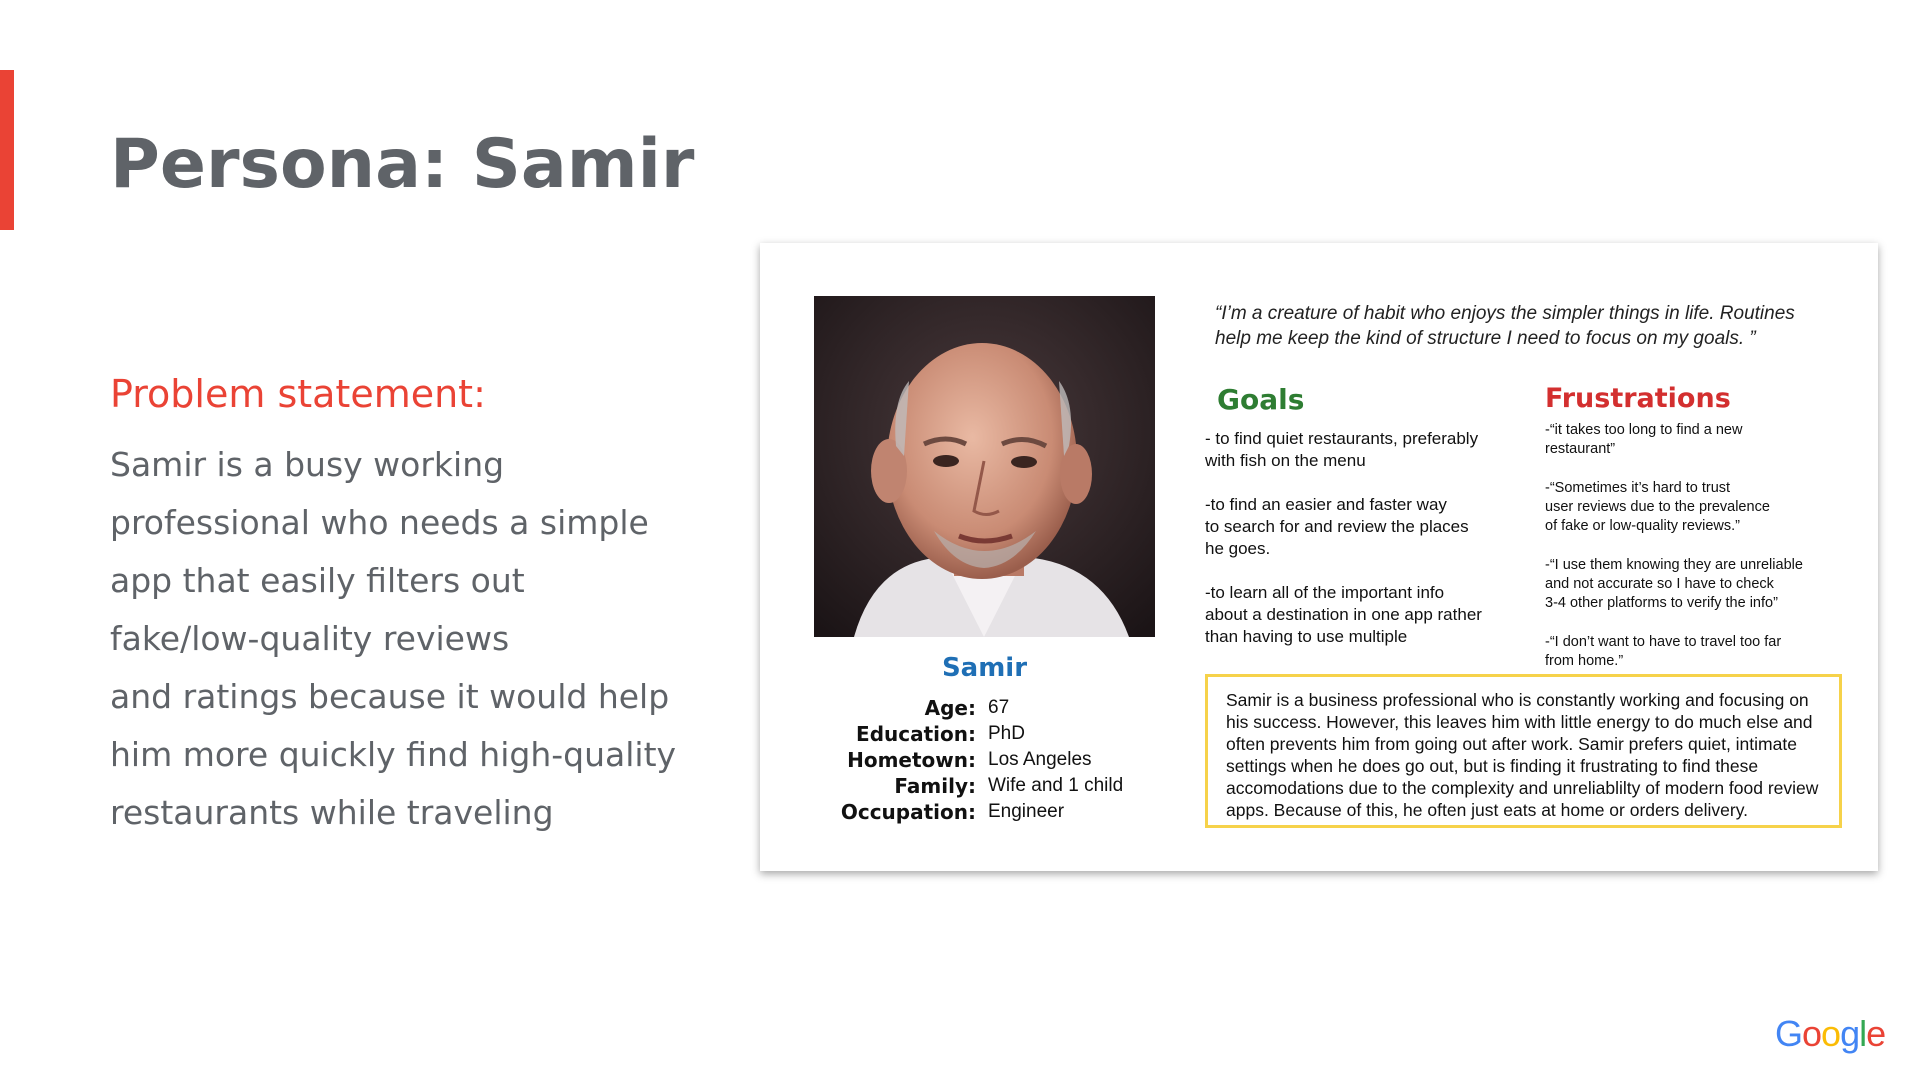 Image resolution: width=1920 pixels, height=1080 pixels. What do you see at coordinates (1026, 811) in the screenshot?
I see `stat-value: Engineer` at bounding box center [1026, 811].